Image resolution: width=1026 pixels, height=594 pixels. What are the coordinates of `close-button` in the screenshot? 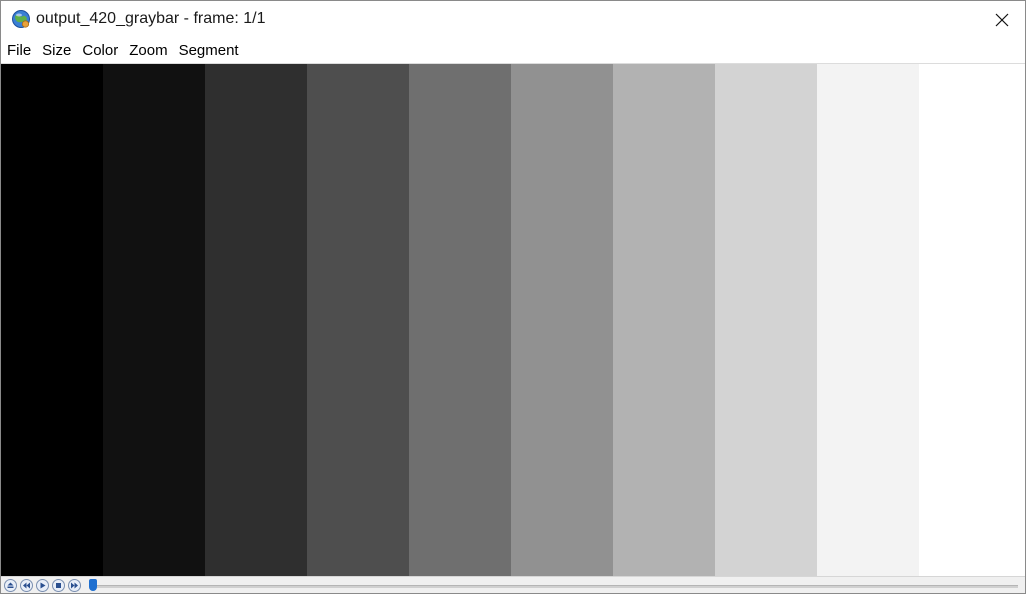 It's located at (1002, 19).